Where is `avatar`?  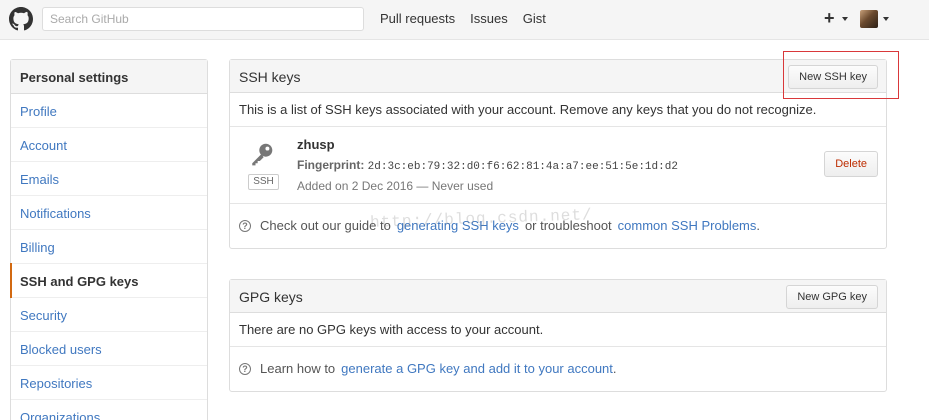 avatar is located at coordinates (869, 19).